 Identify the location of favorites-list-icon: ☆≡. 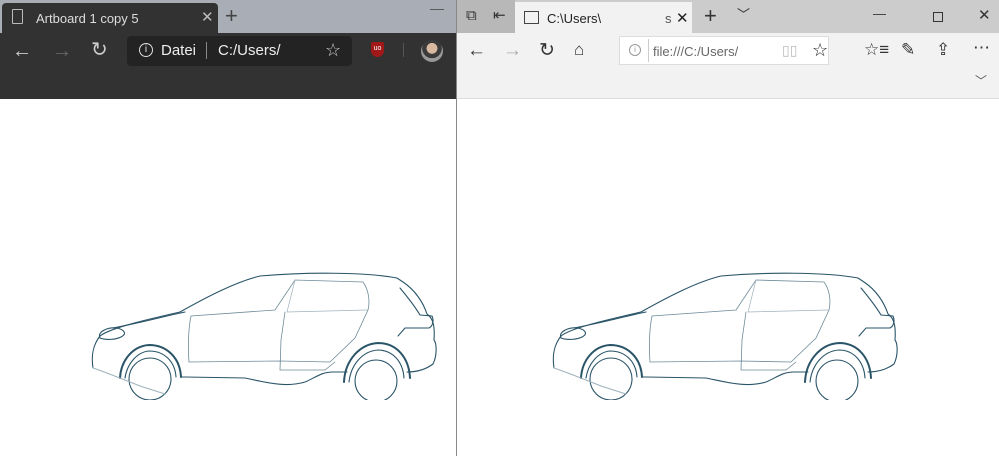
(876, 49).